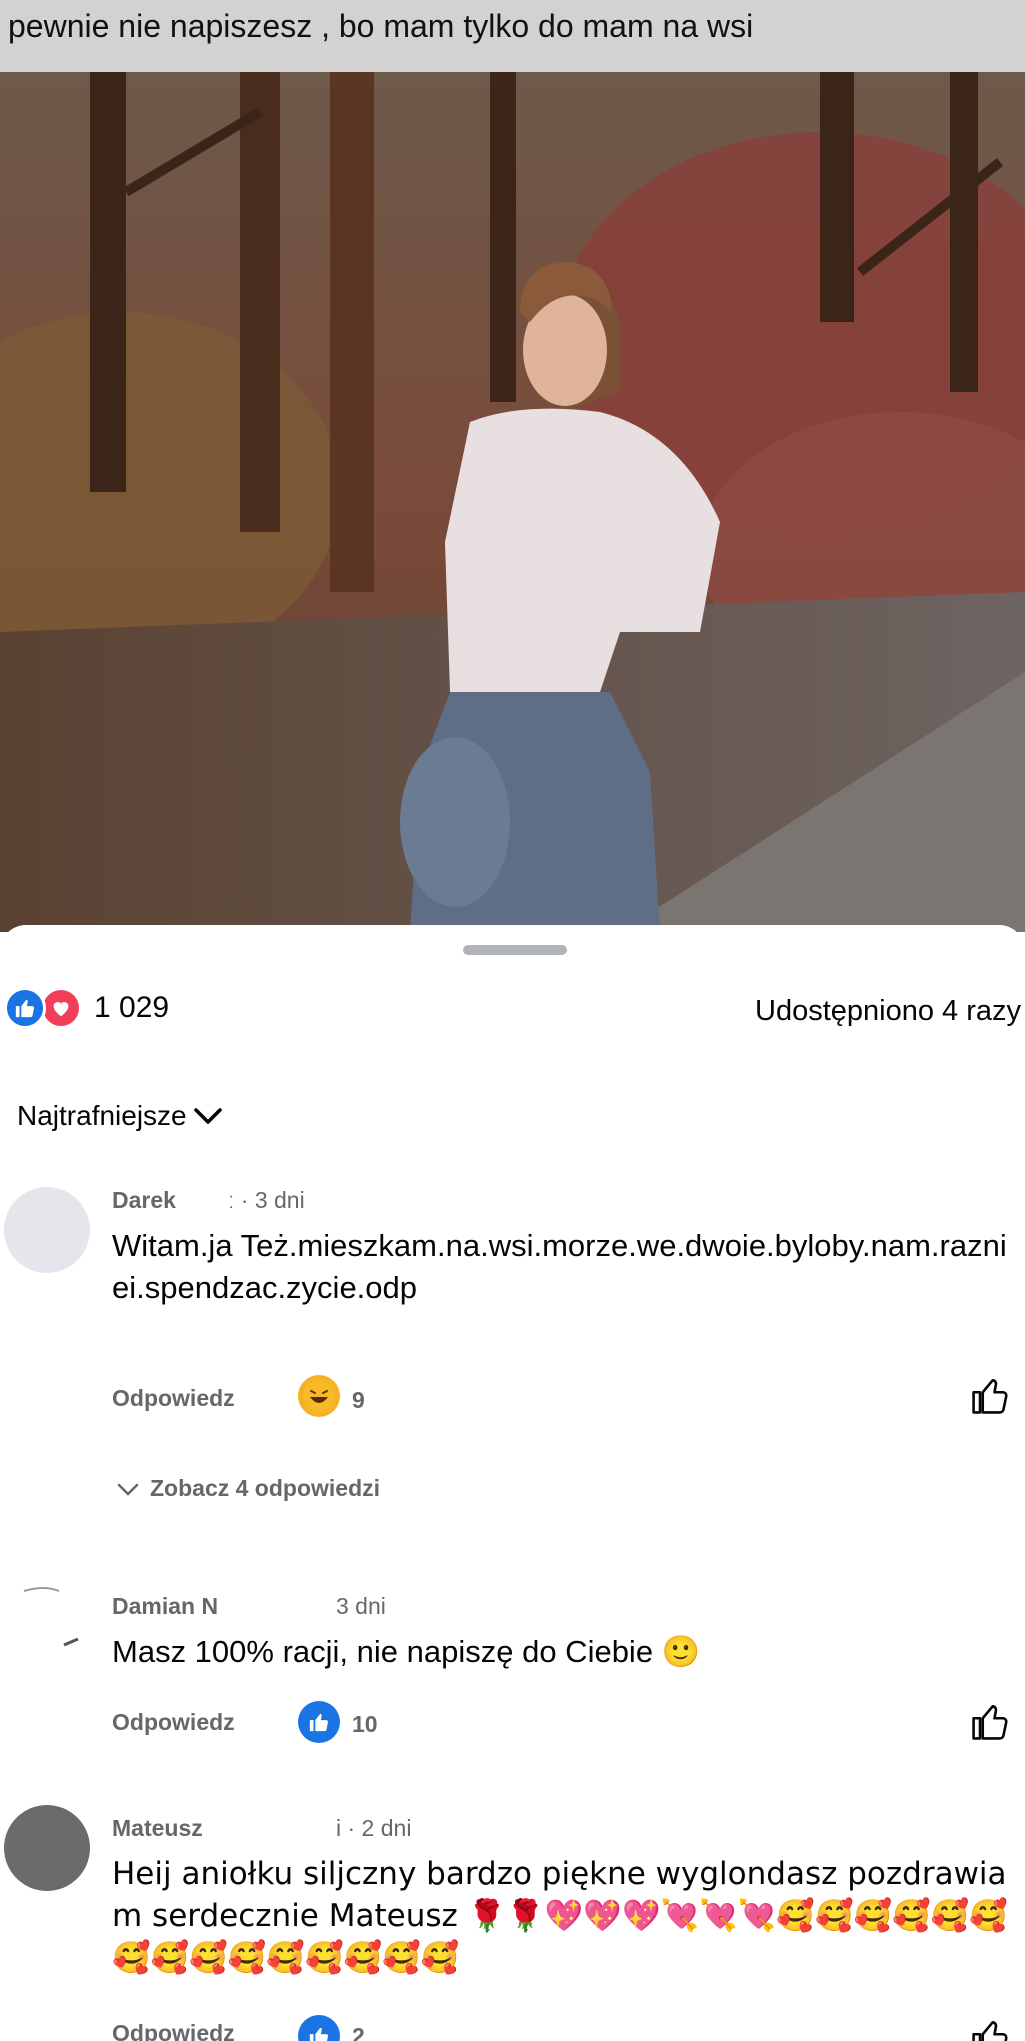  I want to click on reaction-count: 9, so click(358, 1400).